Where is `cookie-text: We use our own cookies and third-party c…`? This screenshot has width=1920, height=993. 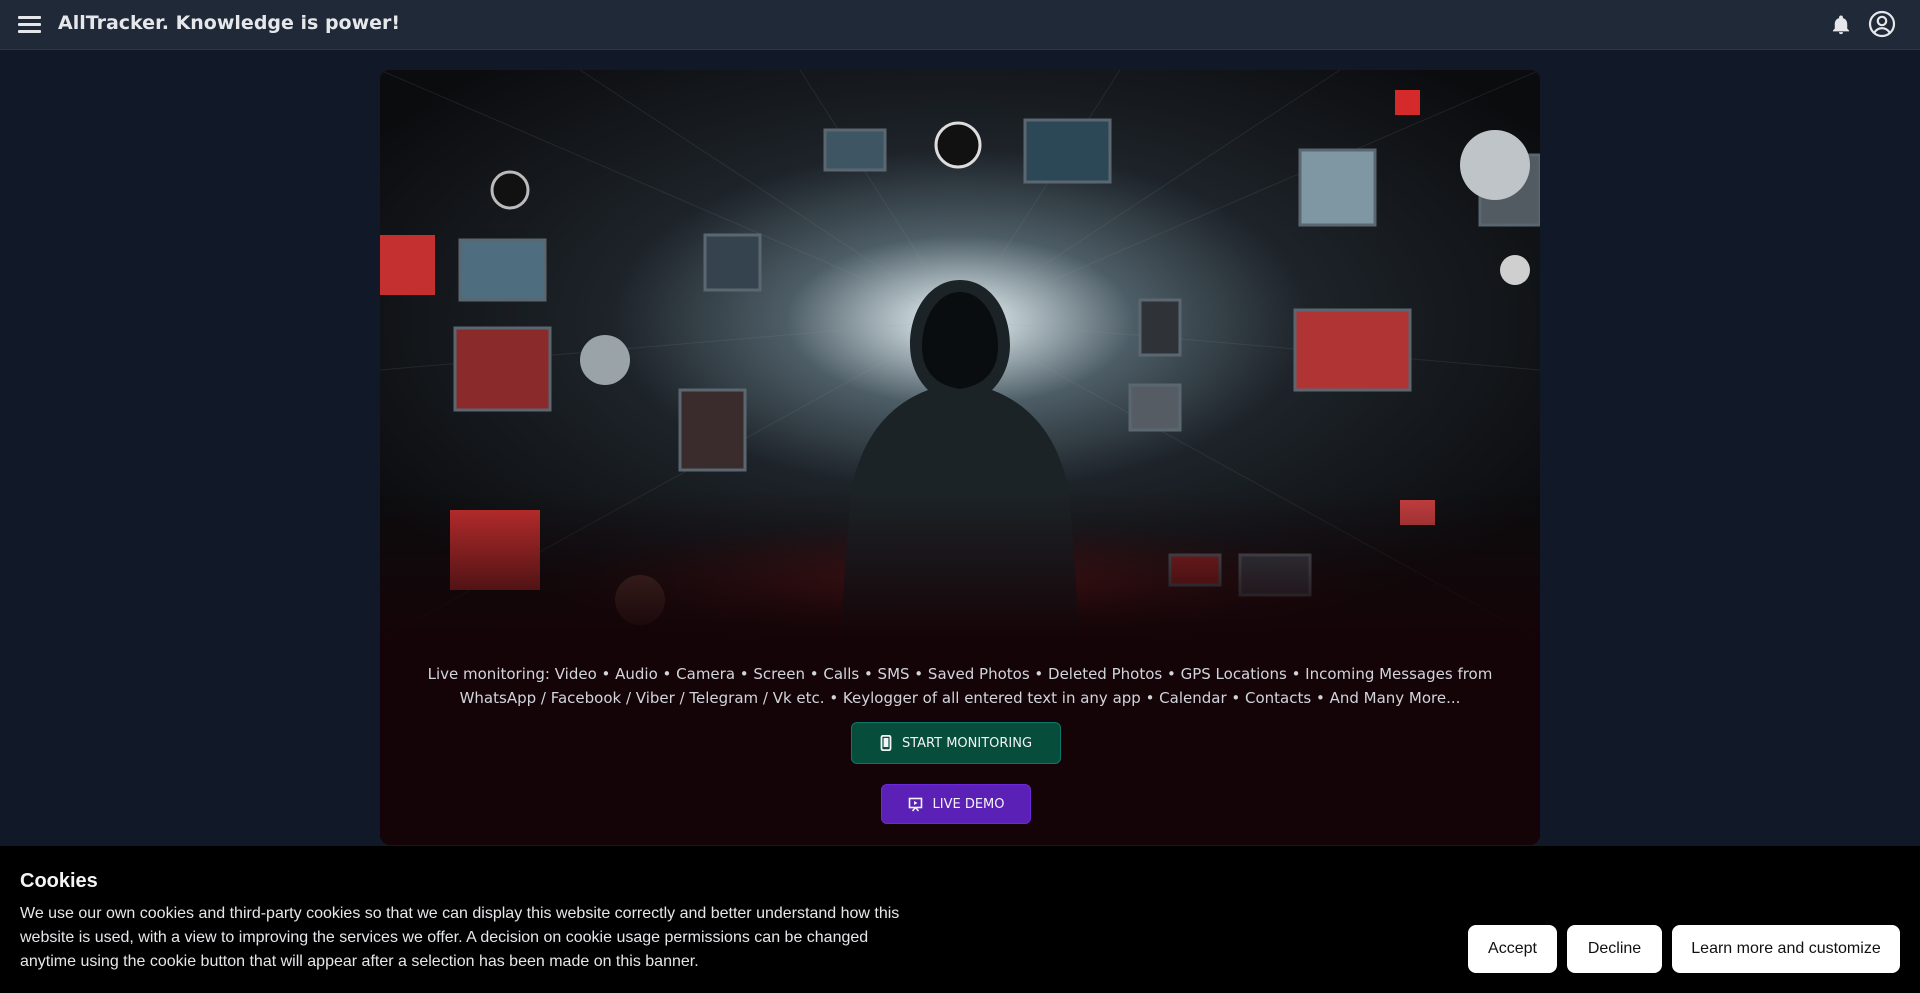
cookie-text: We use our own cookies and third-party c… is located at coordinates (460, 937).